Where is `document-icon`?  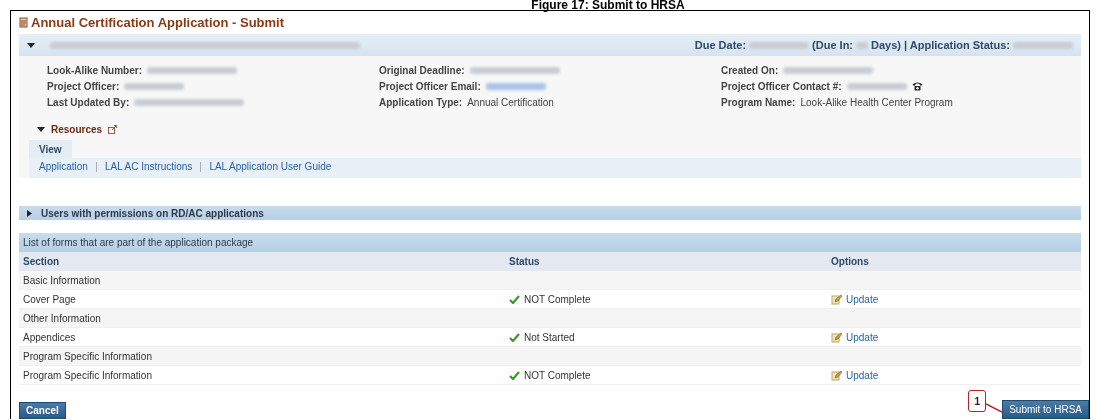
document-icon is located at coordinates (24, 22).